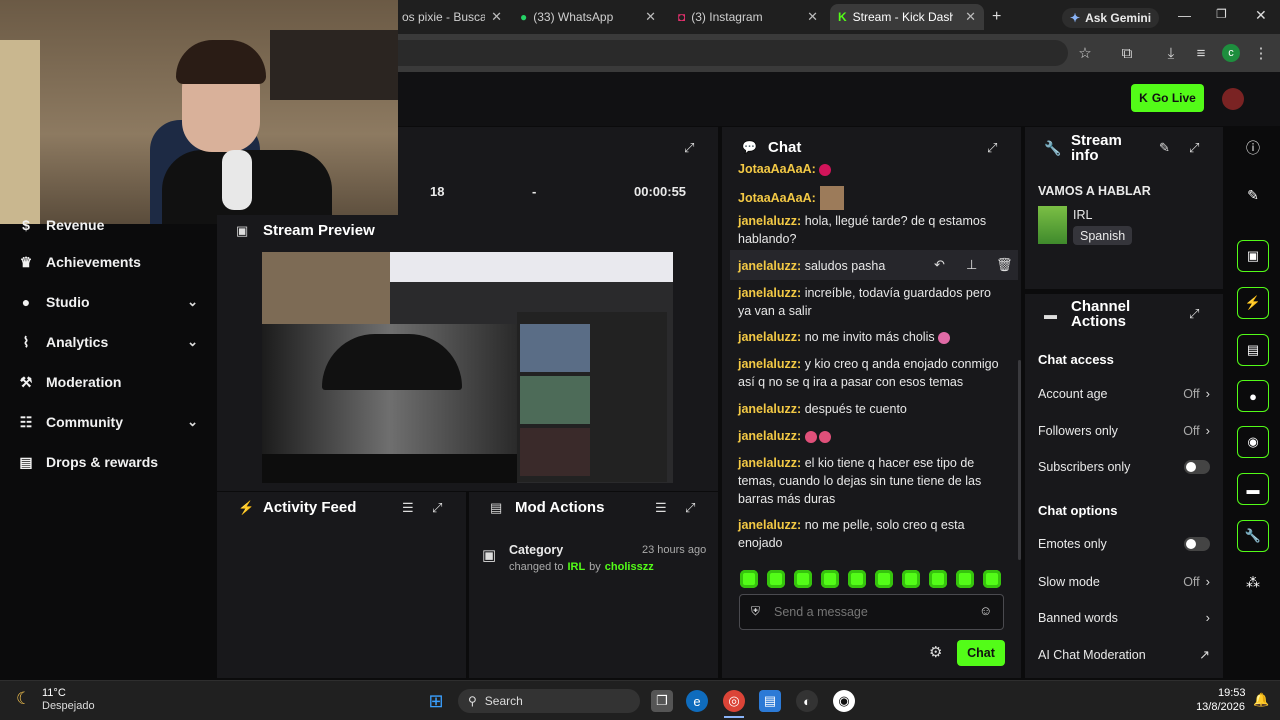 This screenshot has width=1280, height=720. Describe the element at coordinates (1124, 581) in the screenshot. I see `slow-mode-setting: Slow mode Off ›` at that location.